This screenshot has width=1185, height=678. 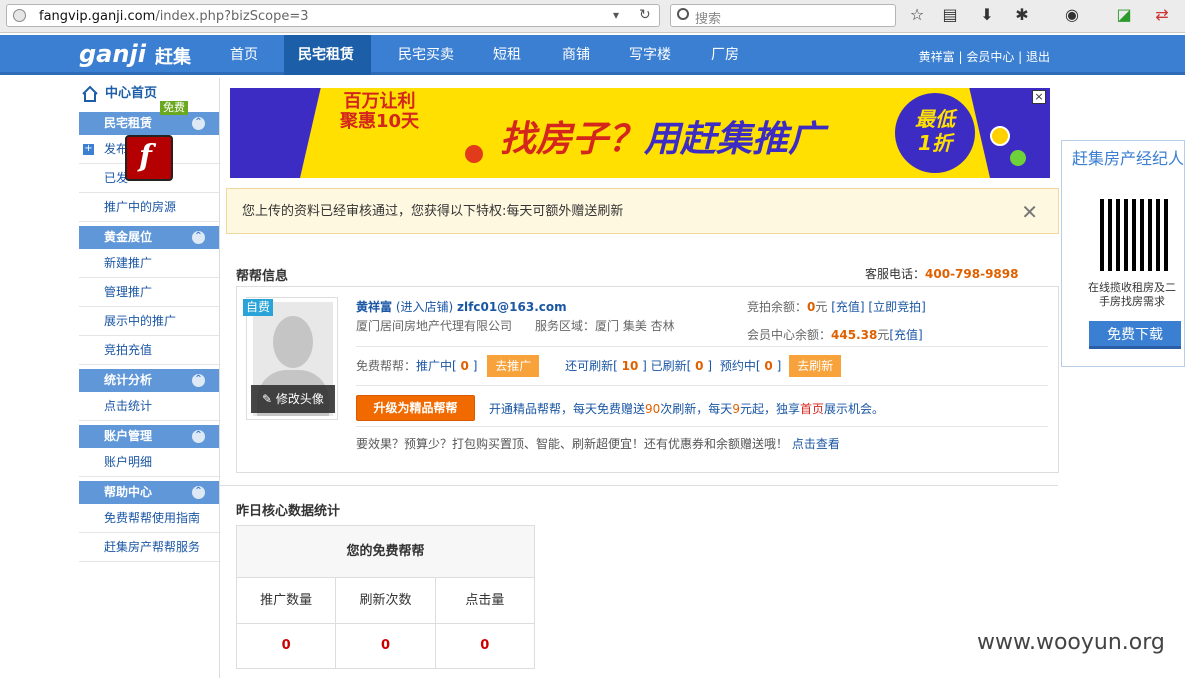 I want to click on approval-notice: 您上传的资料已经审核通过，您获得以下特权:每天可额外赠送刷新 ✕, so click(x=642, y=211).